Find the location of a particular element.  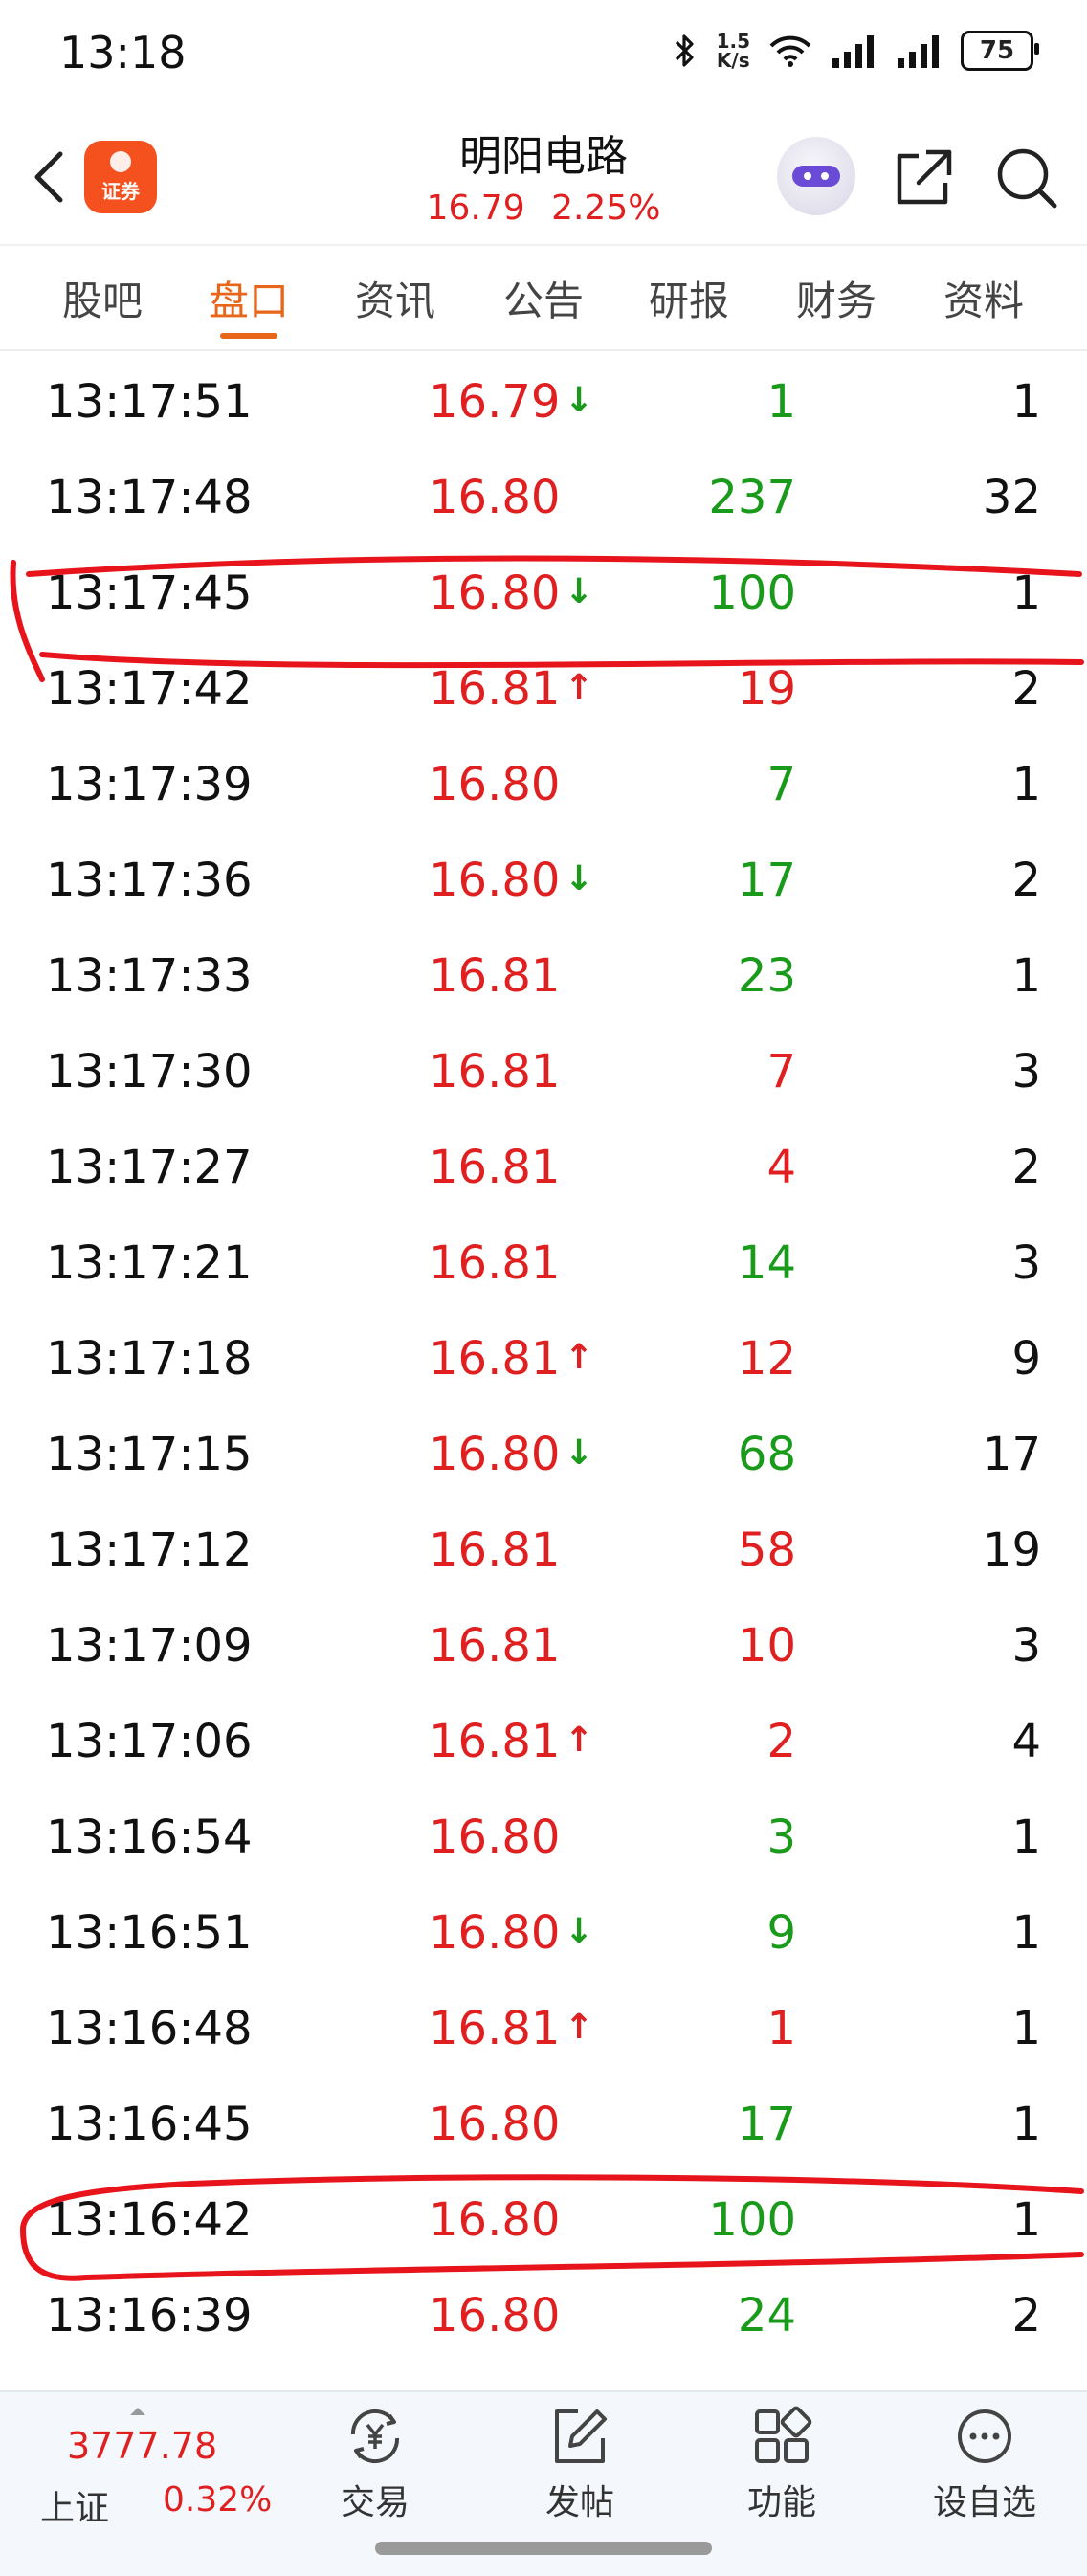

tick-time: 13:17:06 is located at coordinates (149, 1741).